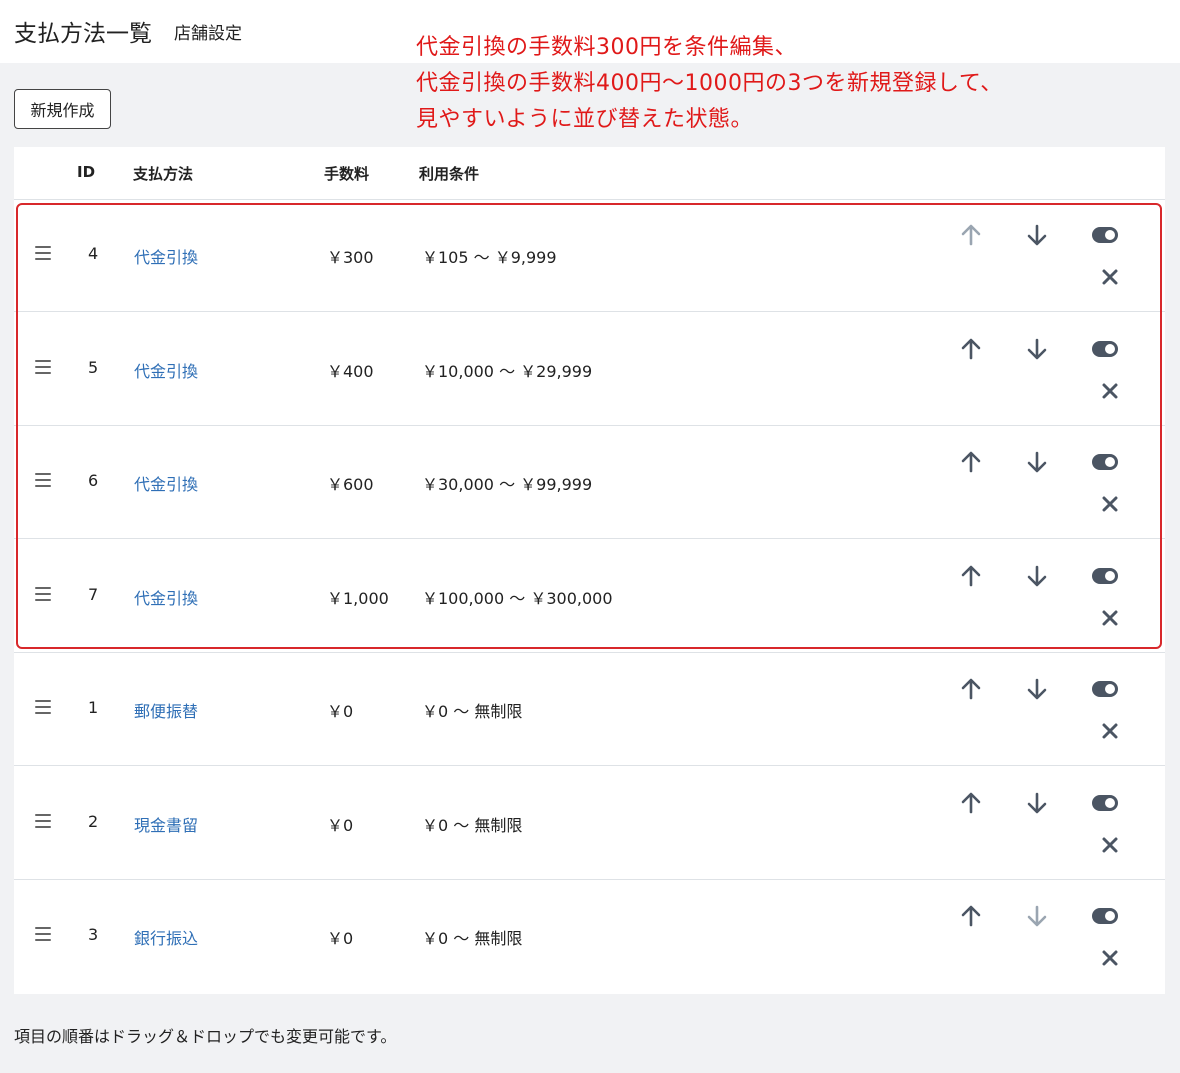 The image size is (1180, 1073). What do you see at coordinates (93, 821) in the screenshot?
I see `row-id: 2` at bounding box center [93, 821].